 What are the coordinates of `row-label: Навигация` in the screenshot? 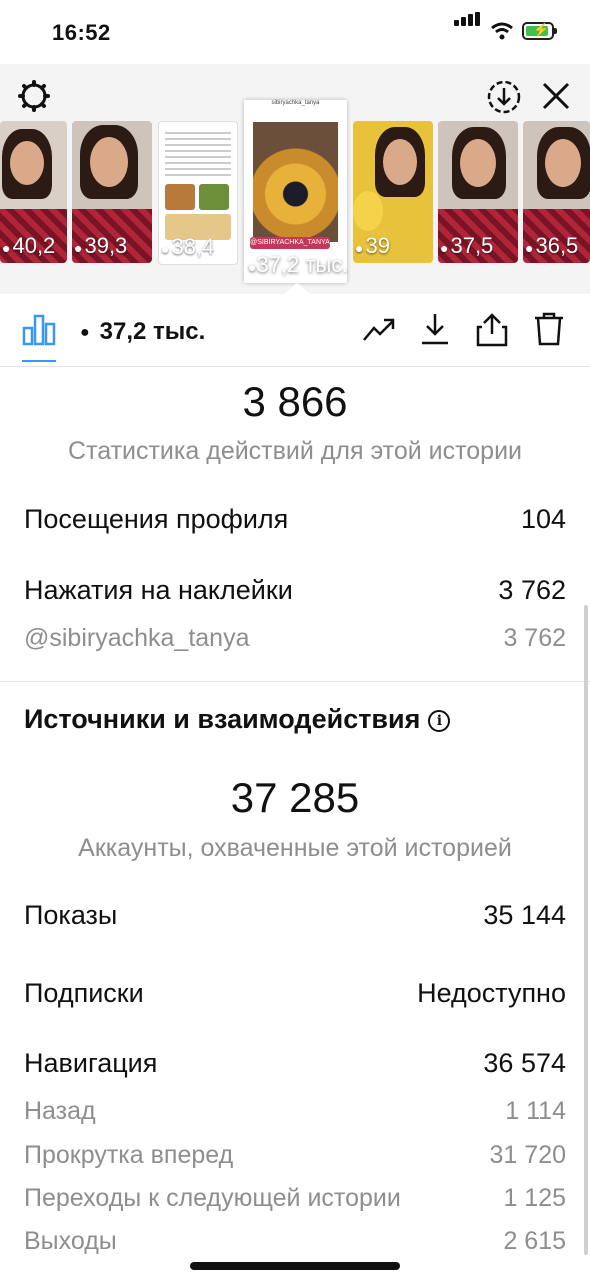 It's located at (91, 1063).